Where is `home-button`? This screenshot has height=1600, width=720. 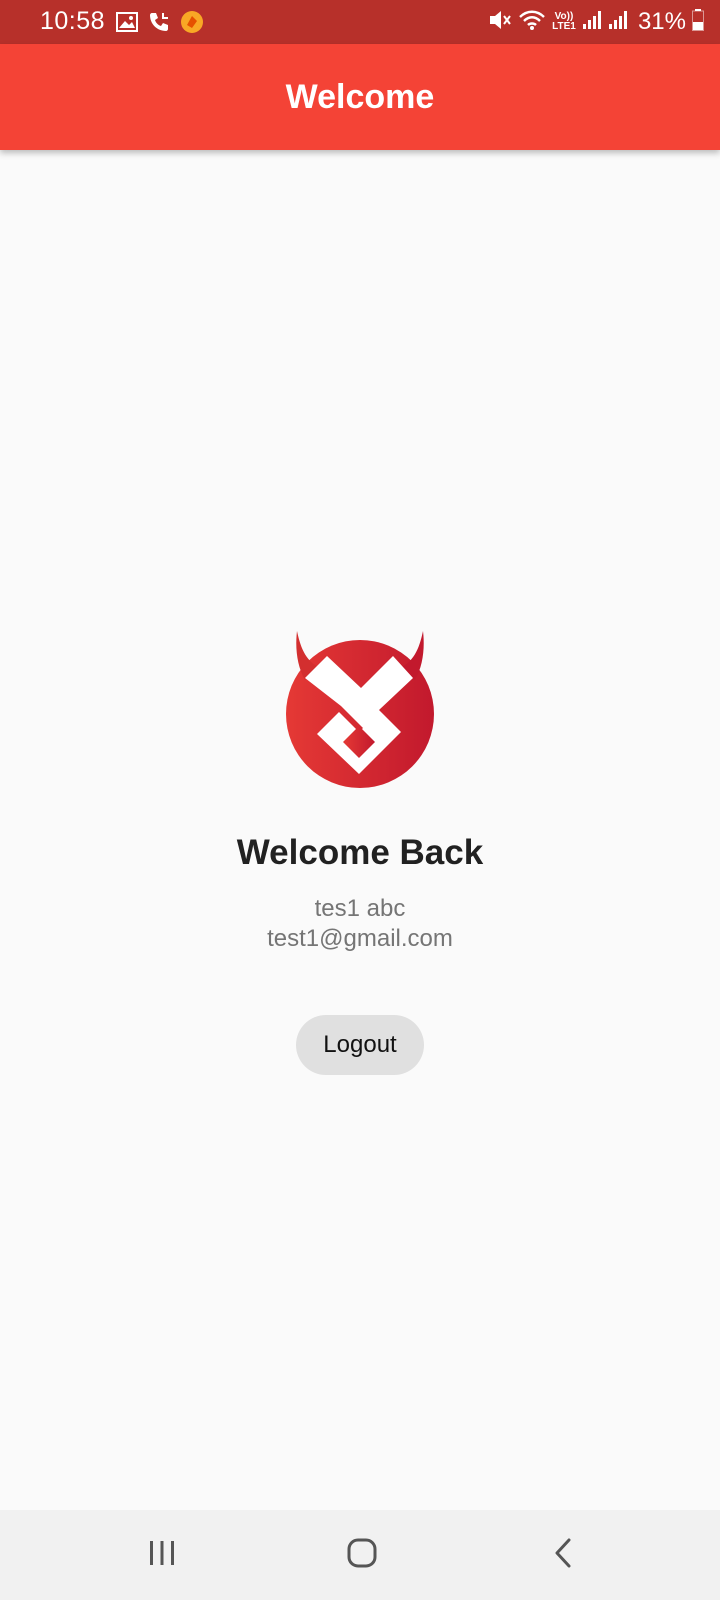 home-button is located at coordinates (362, 1555).